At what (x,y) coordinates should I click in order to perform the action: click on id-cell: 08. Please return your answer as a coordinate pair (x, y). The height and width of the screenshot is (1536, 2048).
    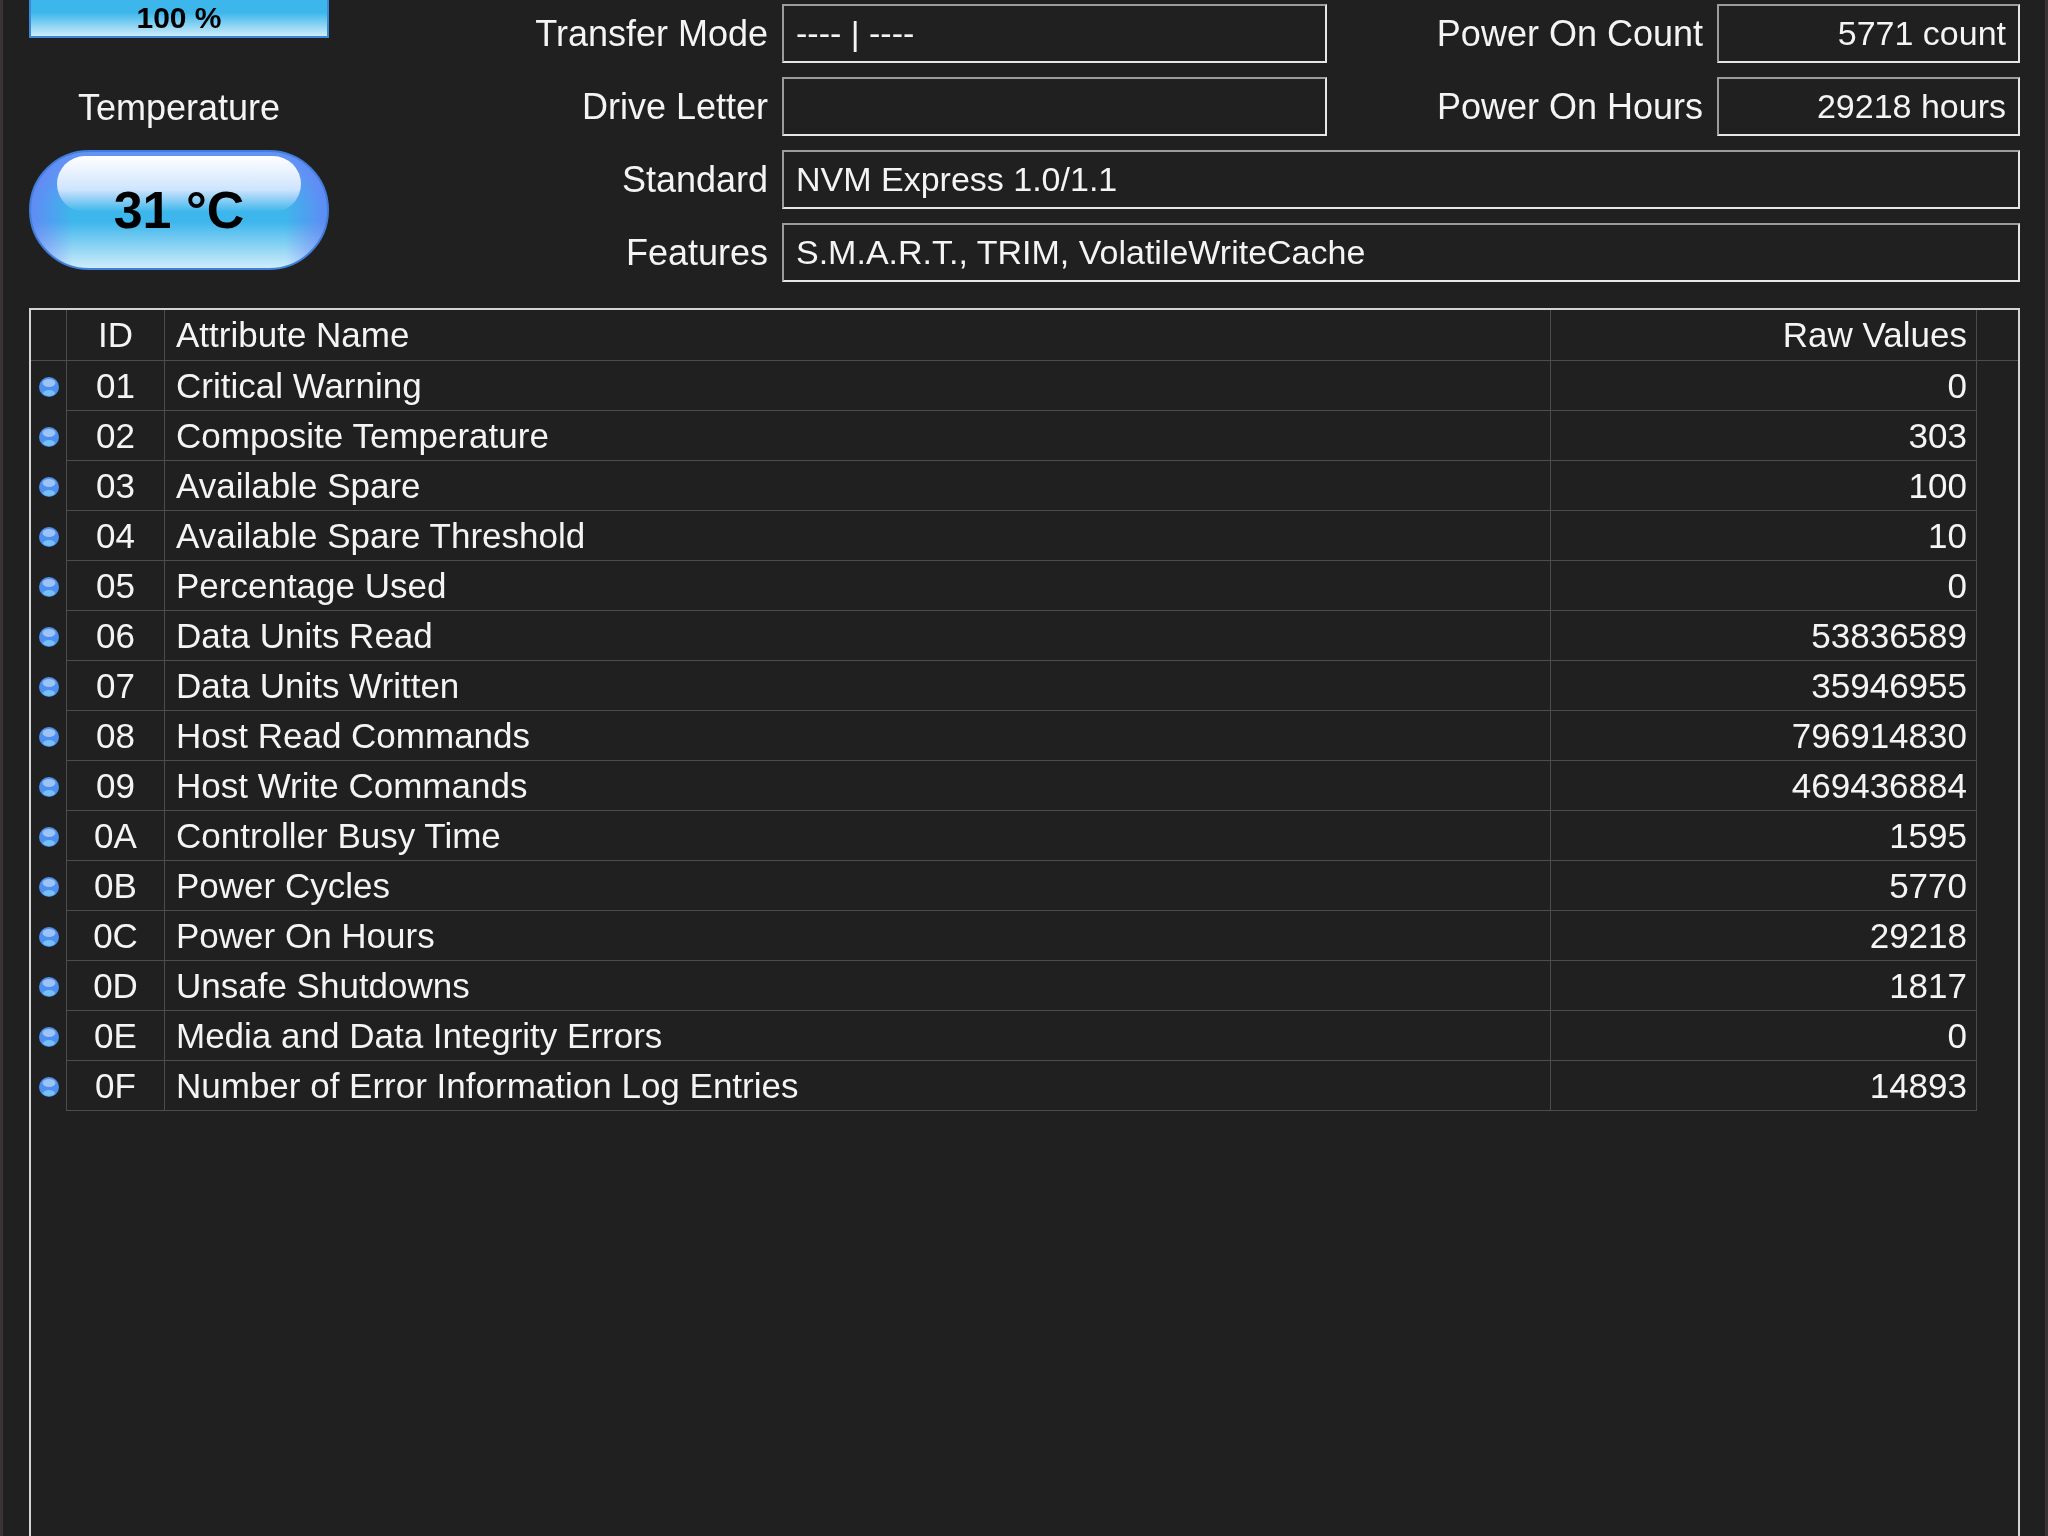
    Looking at the image, I should click on (115, 736).